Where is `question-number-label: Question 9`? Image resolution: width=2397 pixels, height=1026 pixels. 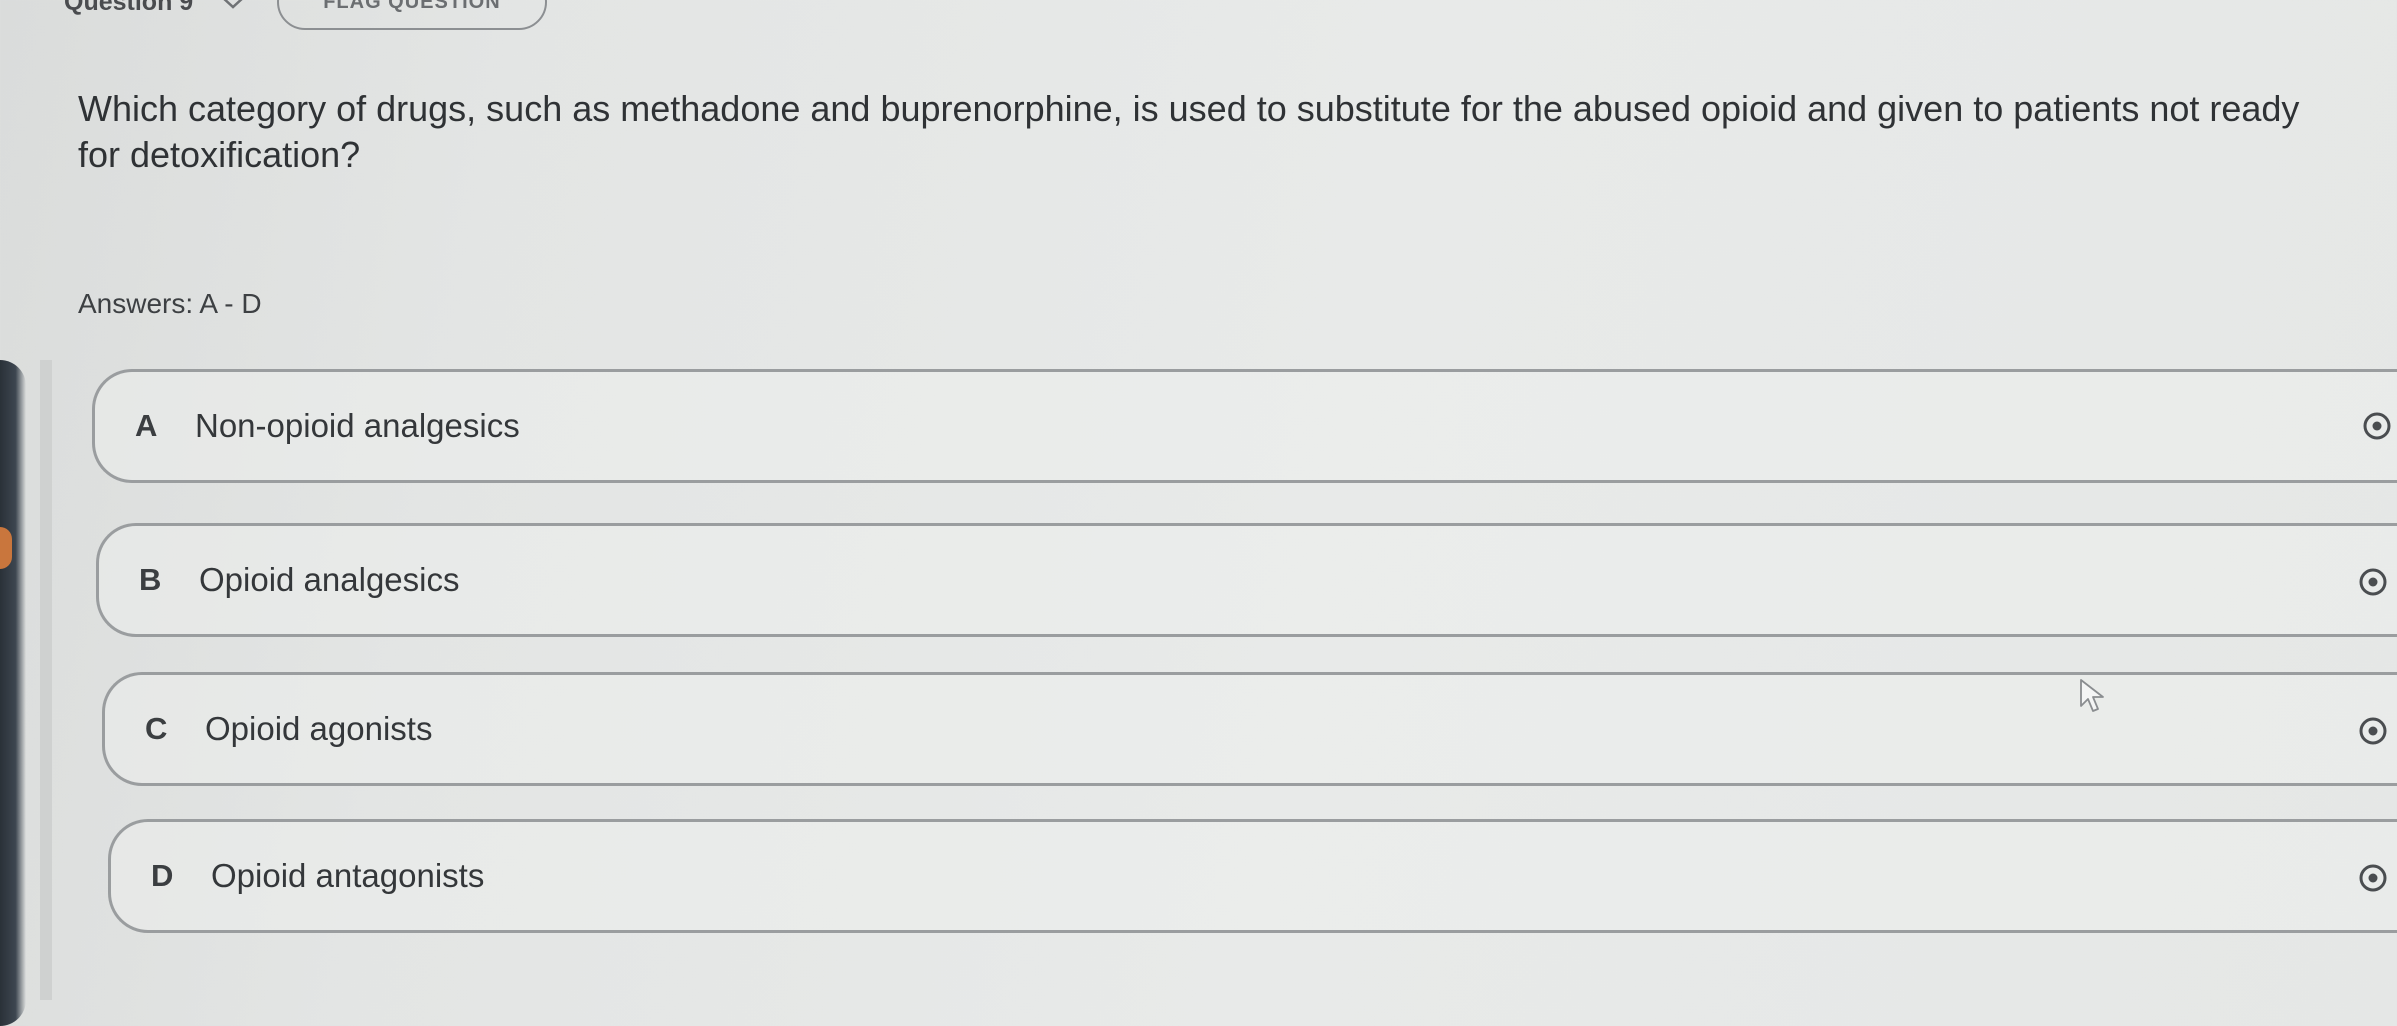 question-number-label: Question 9 is located at coordinates (129, 8).